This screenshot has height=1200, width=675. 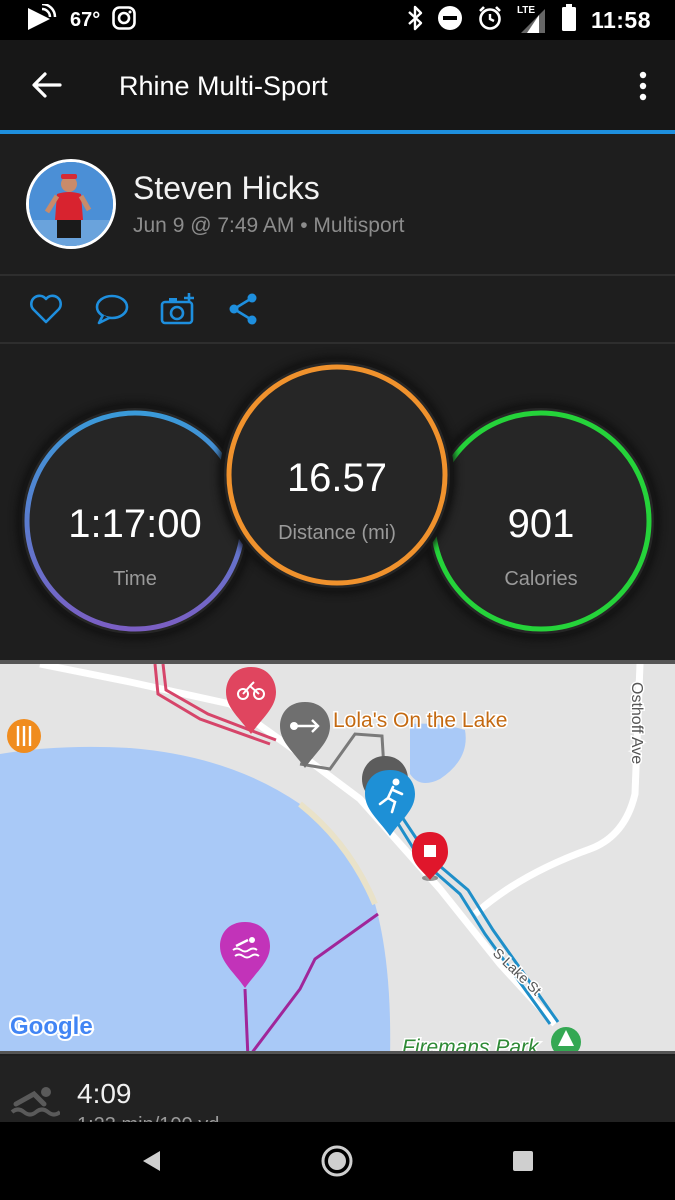 I want to click on street-label: S Lake St, so click(x=517, y=972).